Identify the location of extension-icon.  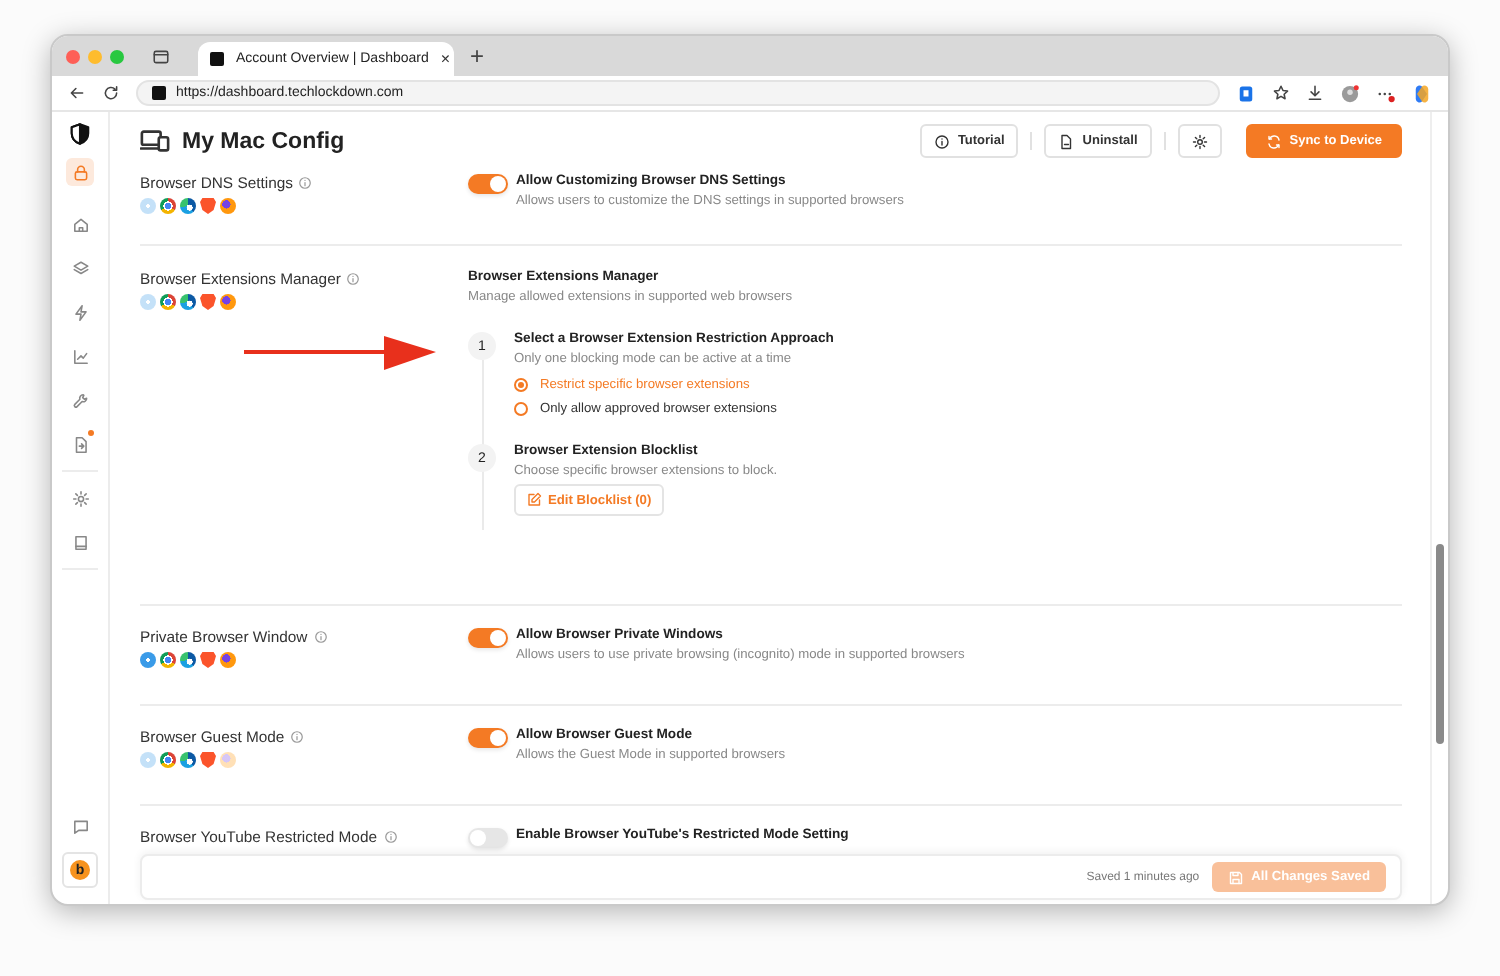
(1246, 93).